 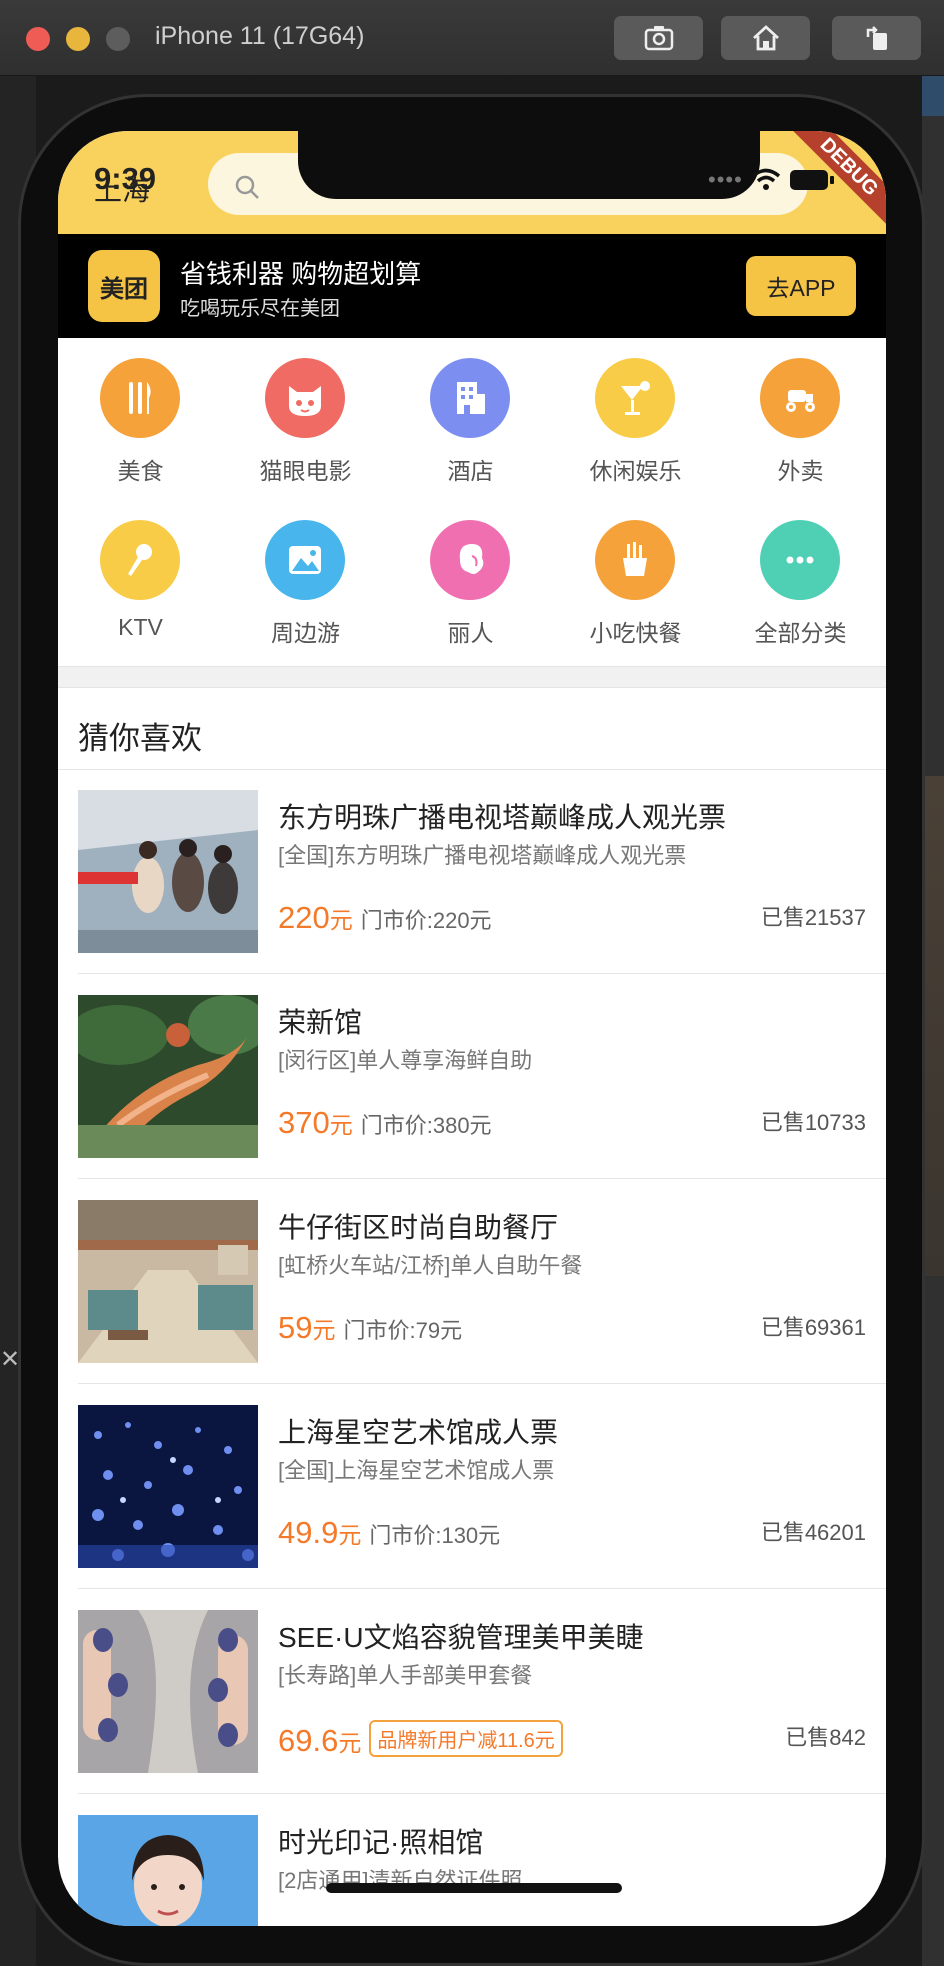 I want to click on home-button, so click(x=765, y=38).